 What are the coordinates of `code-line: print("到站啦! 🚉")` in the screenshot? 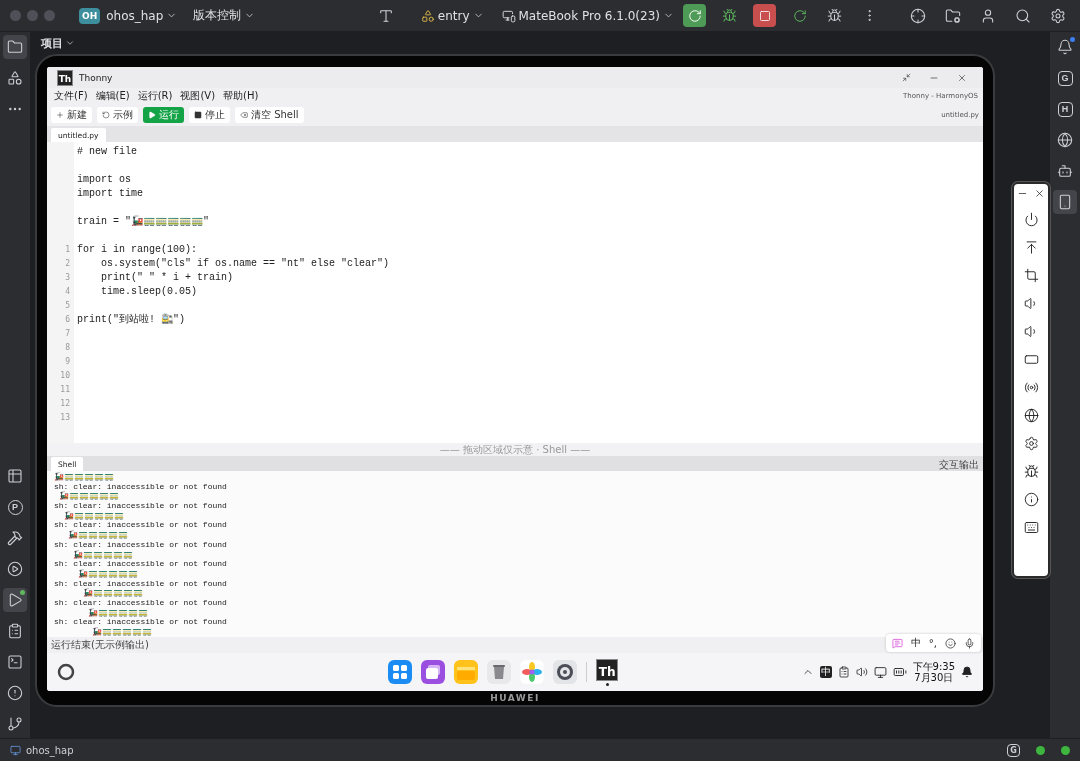 It's located at (131, 319).